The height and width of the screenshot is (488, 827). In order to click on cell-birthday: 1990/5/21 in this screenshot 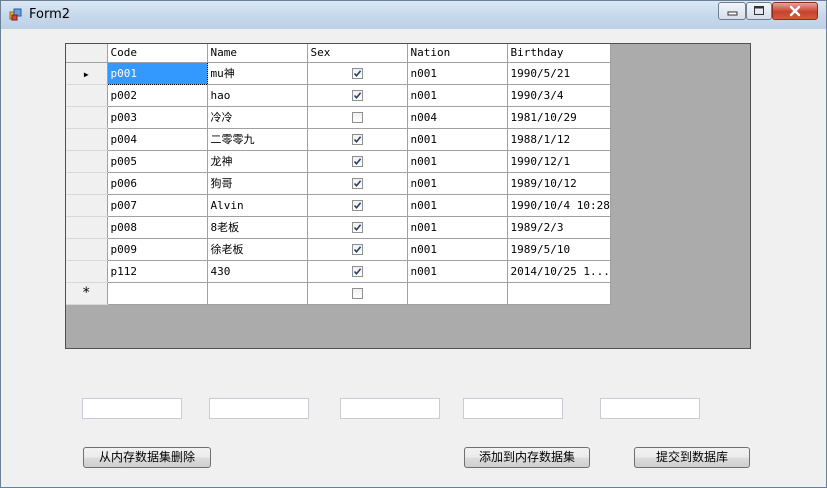, I will do `click(559, 73)`.